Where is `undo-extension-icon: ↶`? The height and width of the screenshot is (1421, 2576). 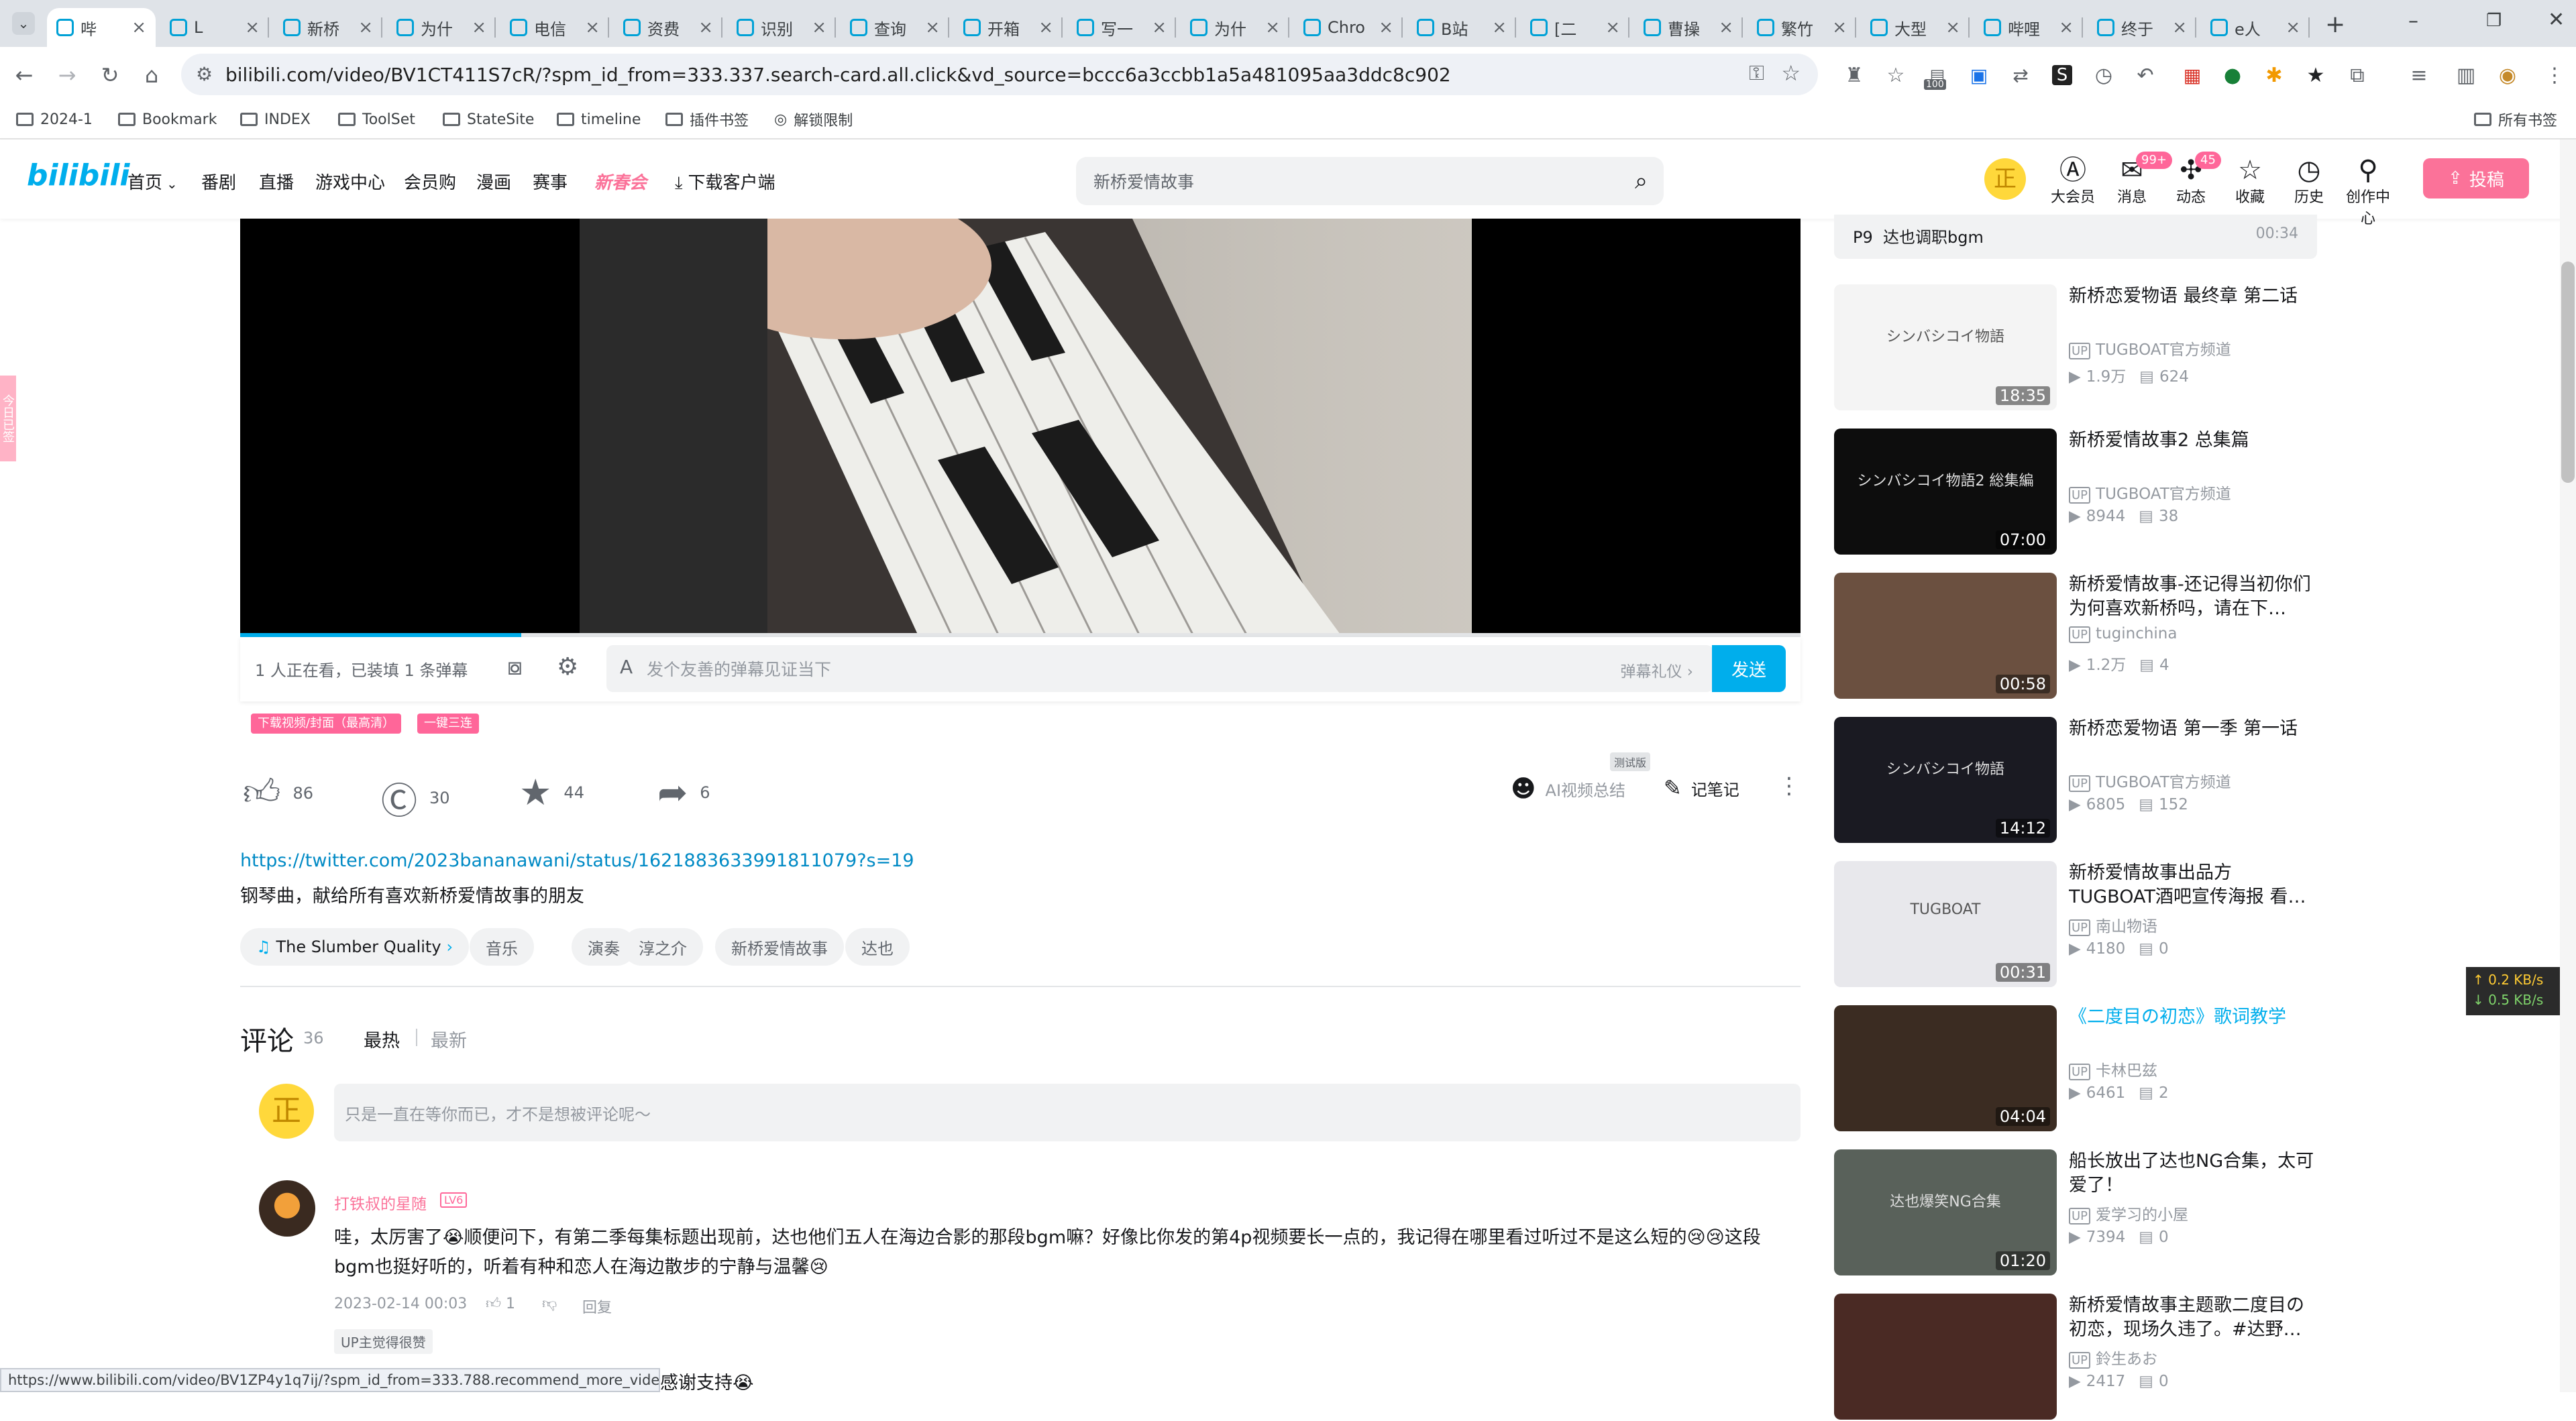
undo-extension-icon: ↶ is located at coordinates (2145, 75).